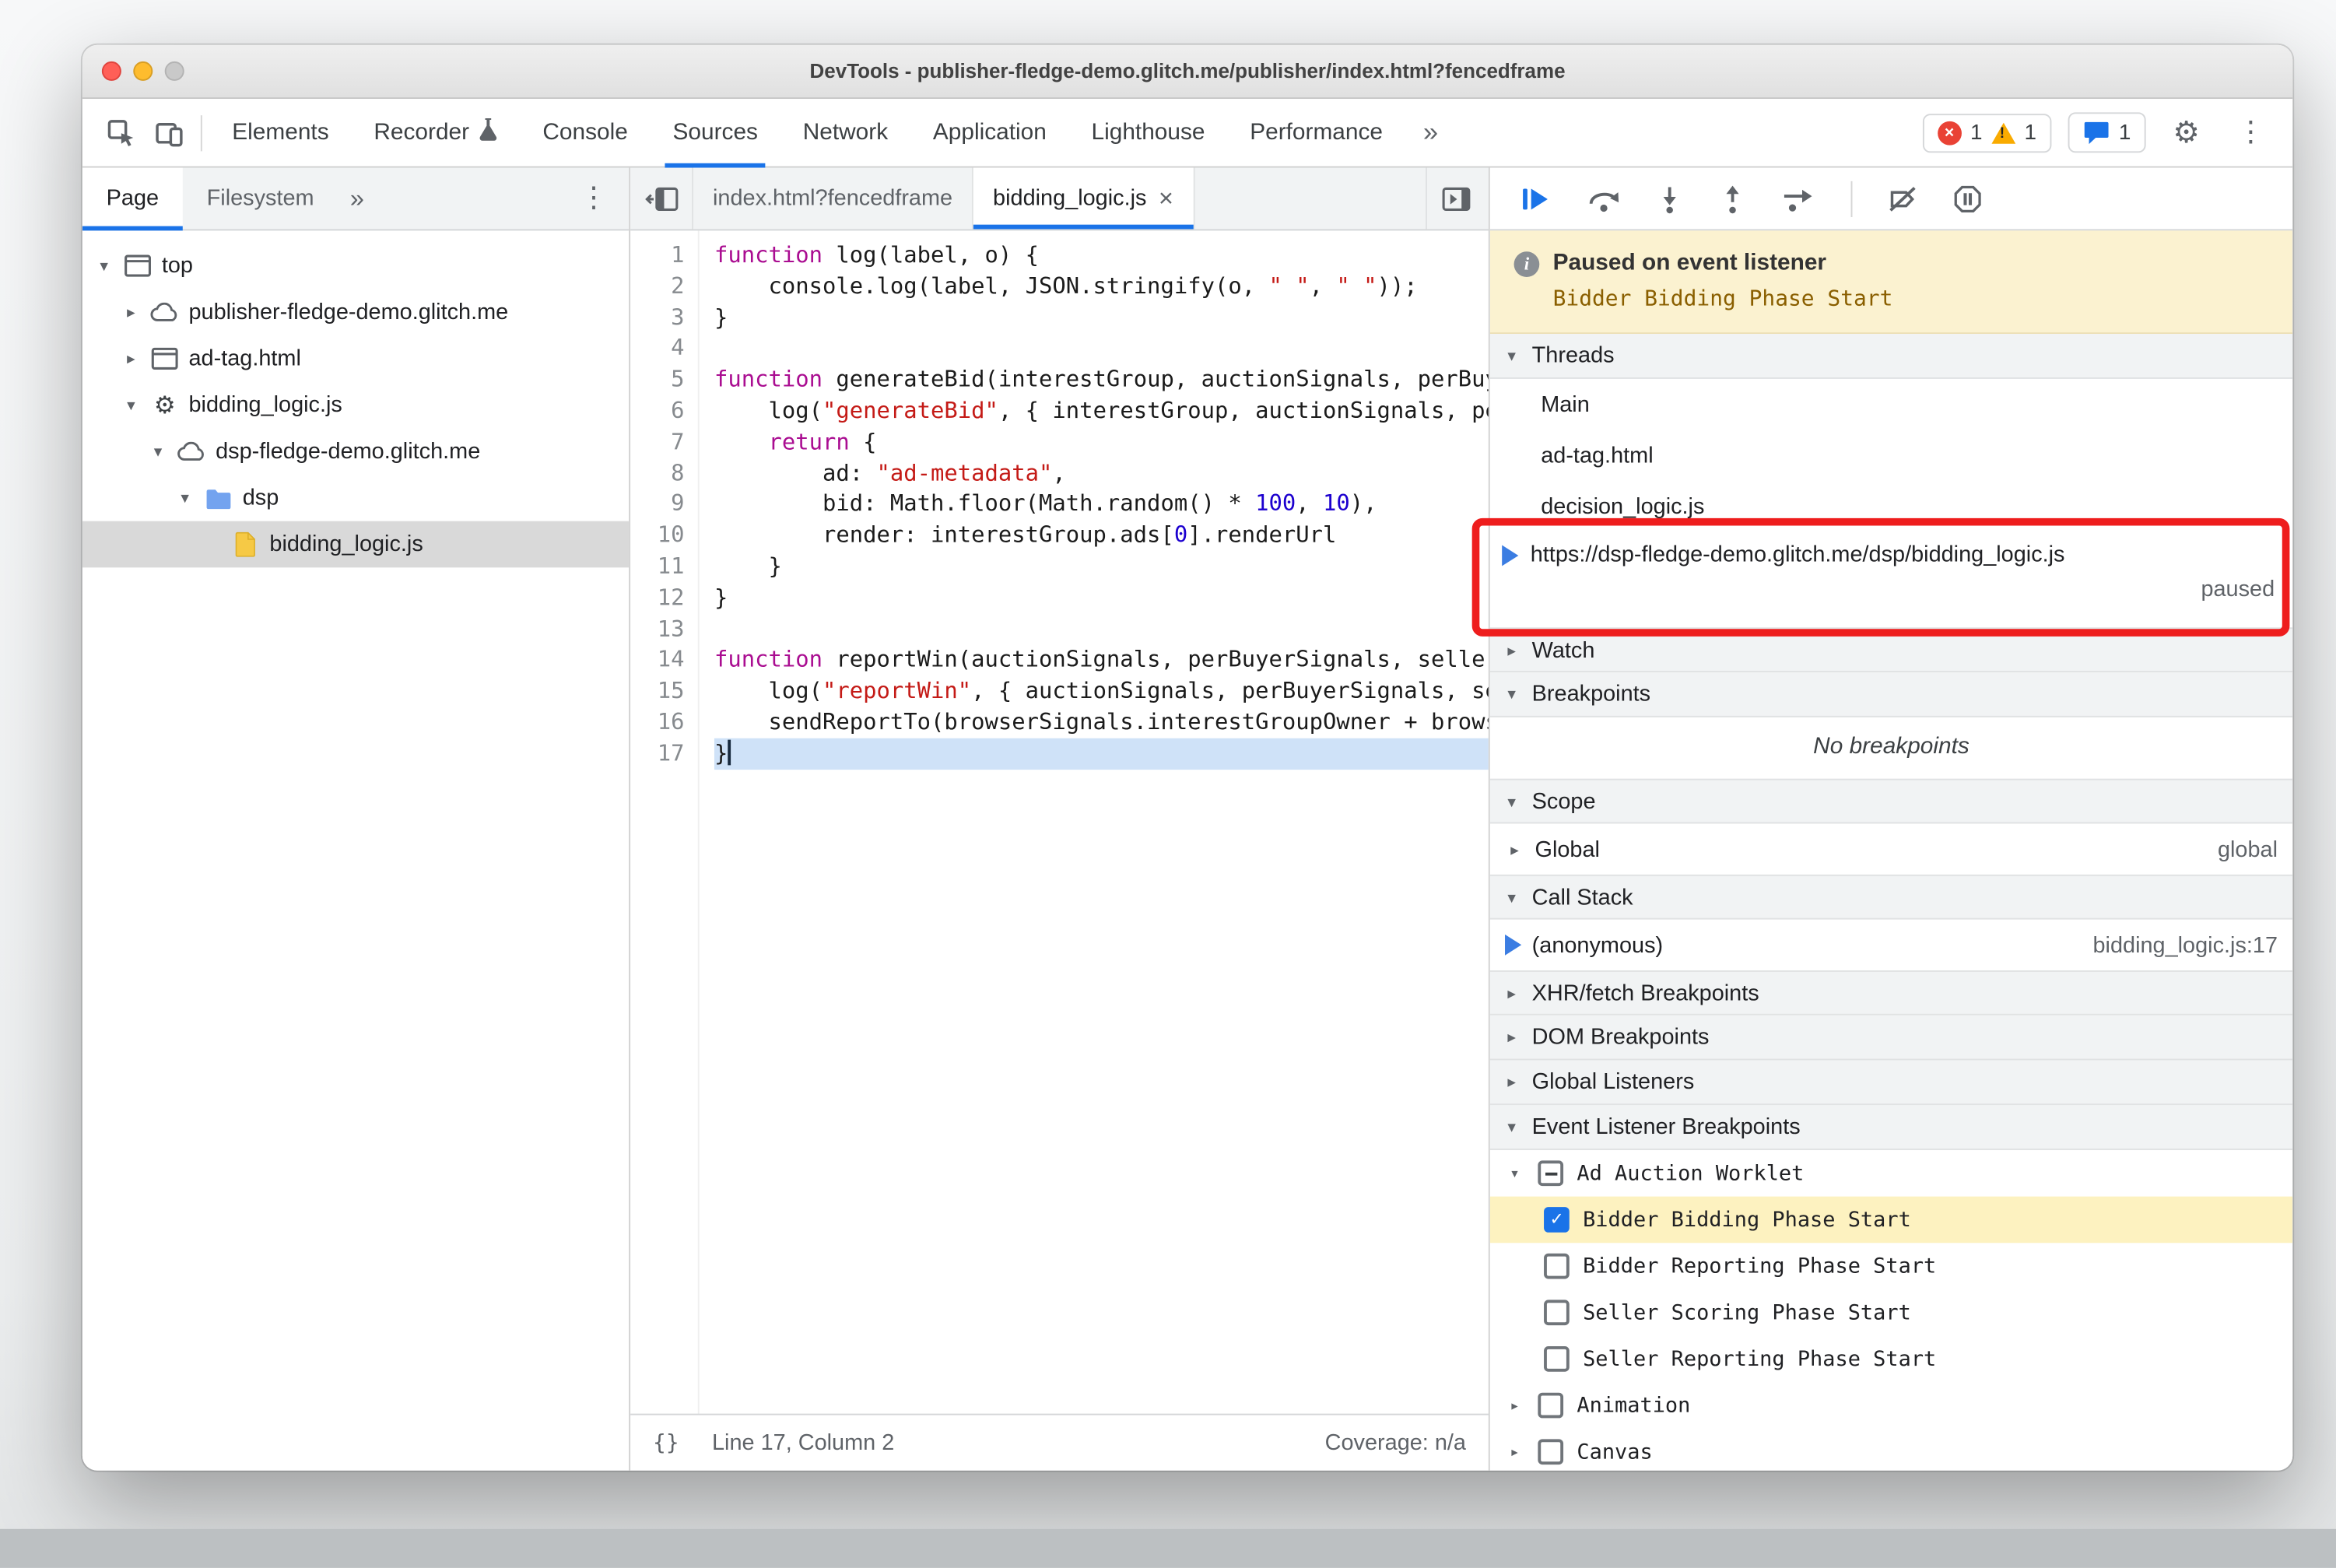  Describe the element at coordinates (111, 71) in the screenshot. I see `close-window-button` at that location.